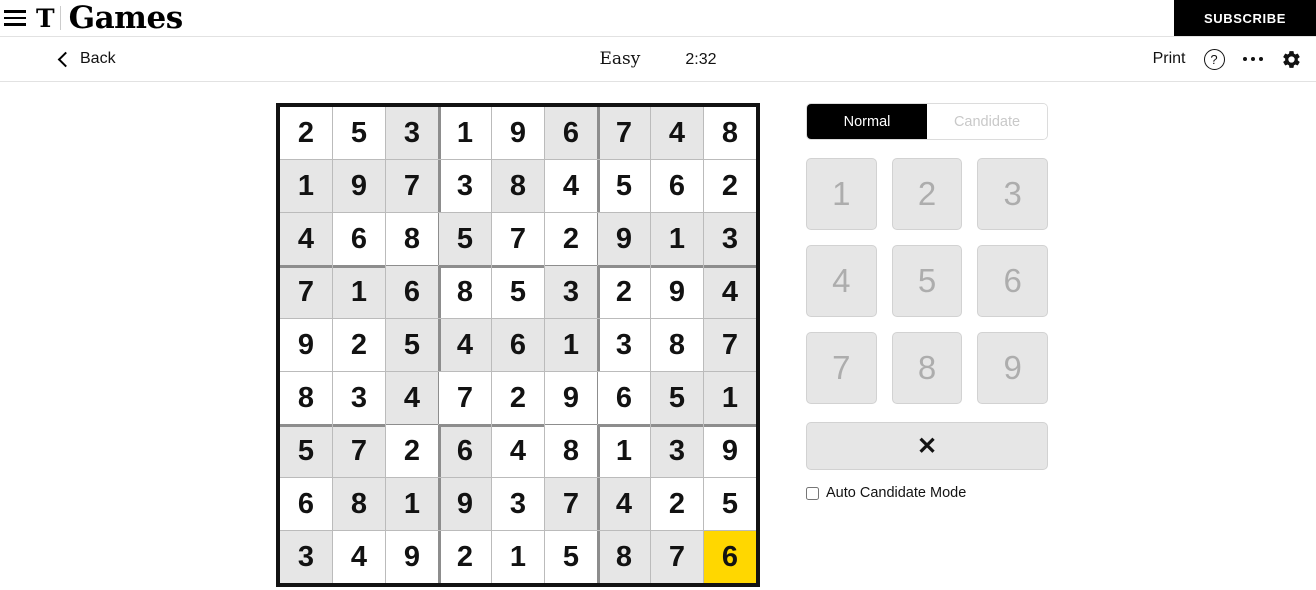 This screenshot has height=590, width=1316. I want to click on number-button-3: 3, so click(1012, 194).